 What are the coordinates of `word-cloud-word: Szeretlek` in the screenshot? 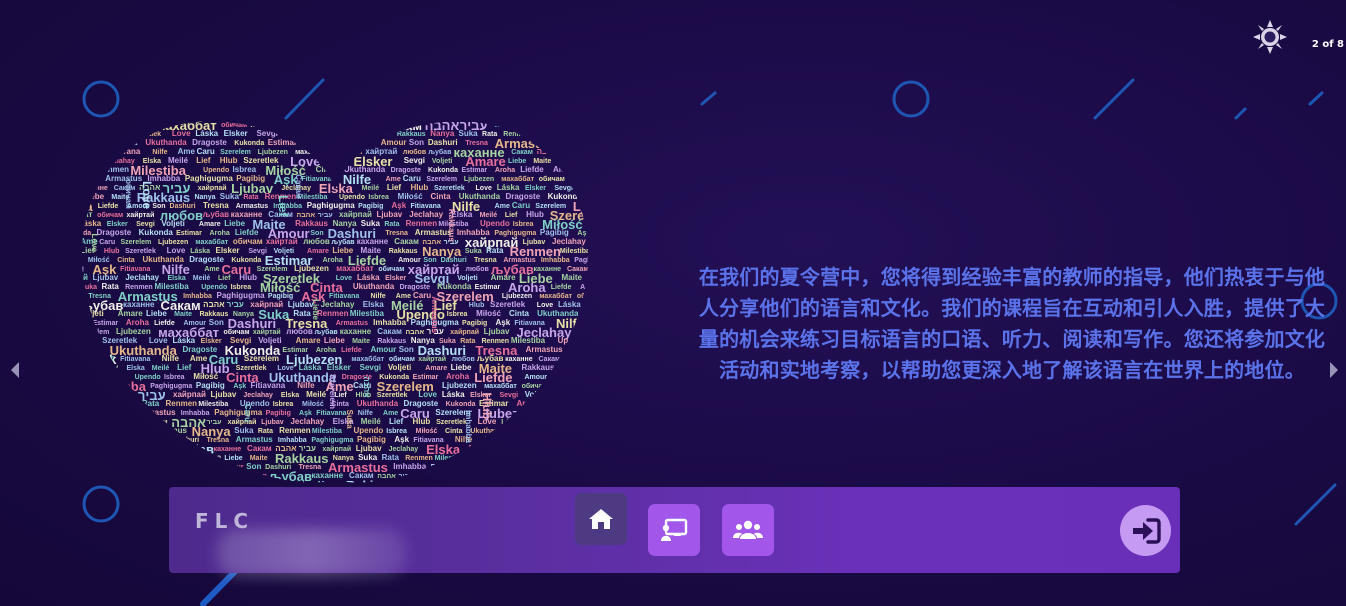 It's located at (145, 134).